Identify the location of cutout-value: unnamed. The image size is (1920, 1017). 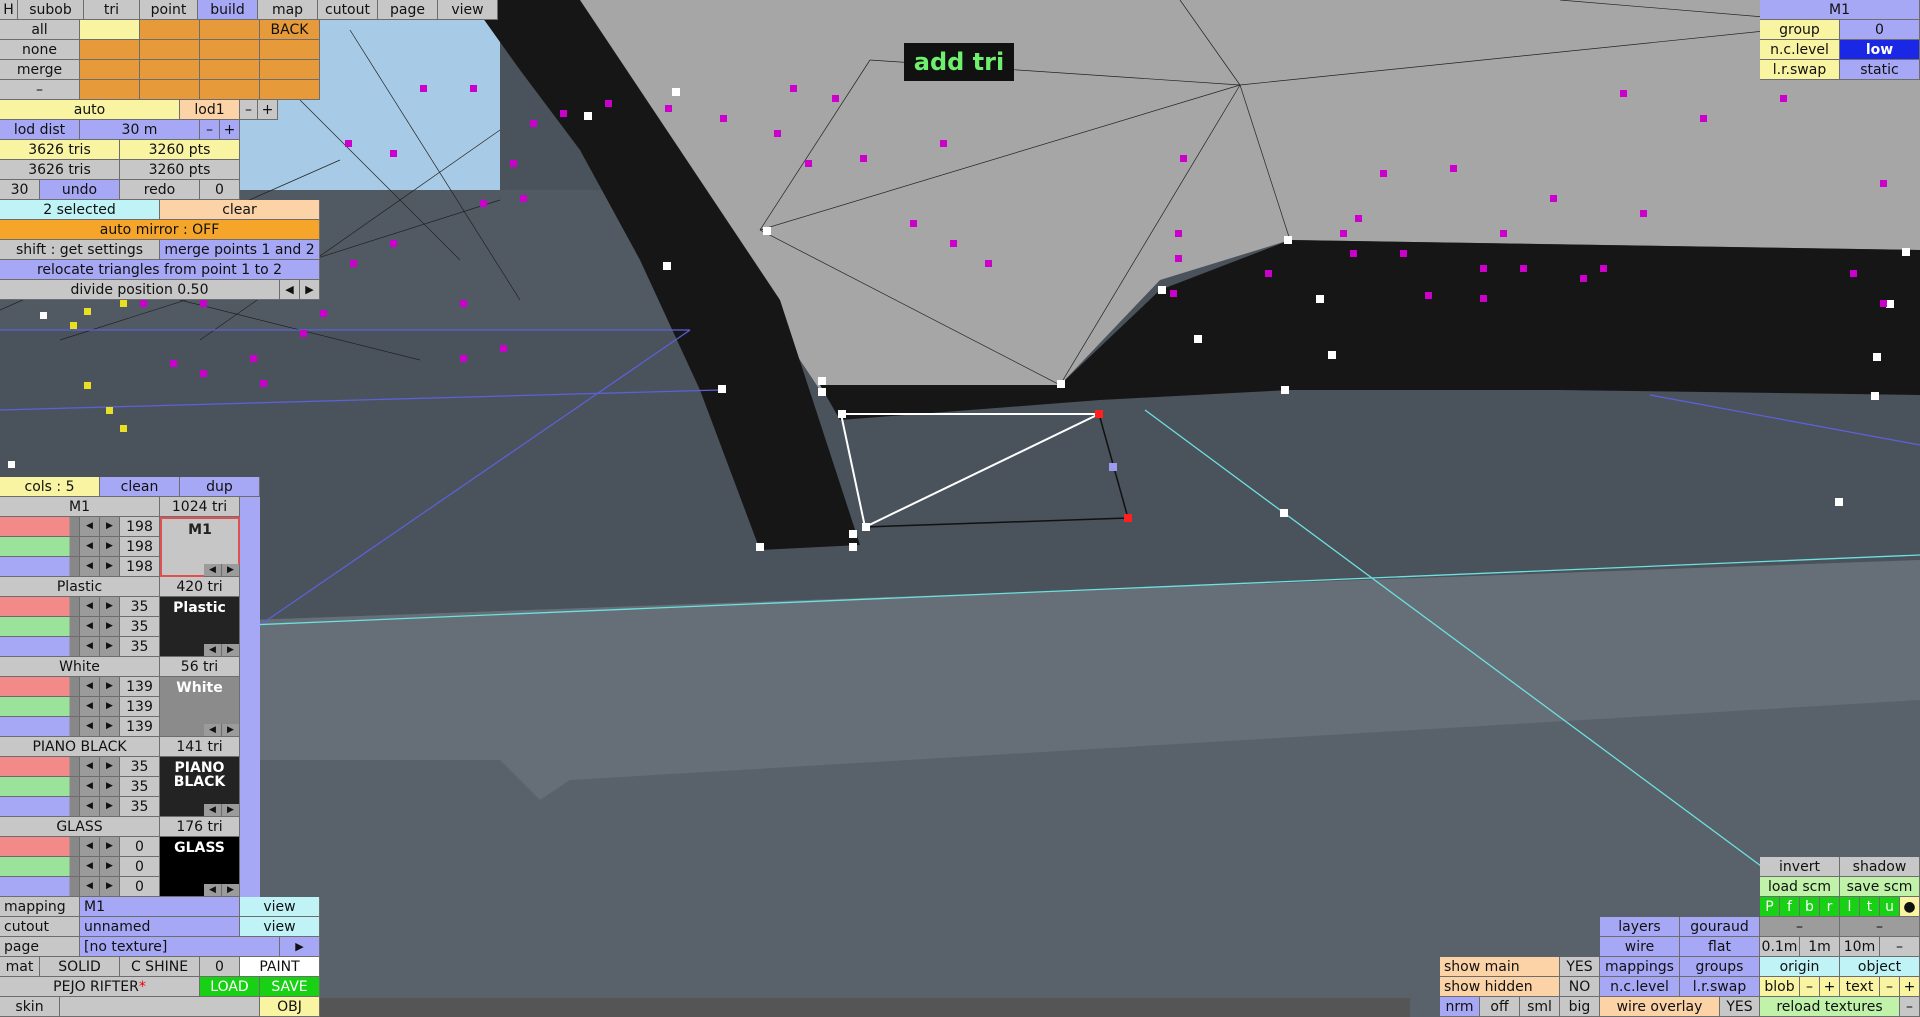
(160, 927).